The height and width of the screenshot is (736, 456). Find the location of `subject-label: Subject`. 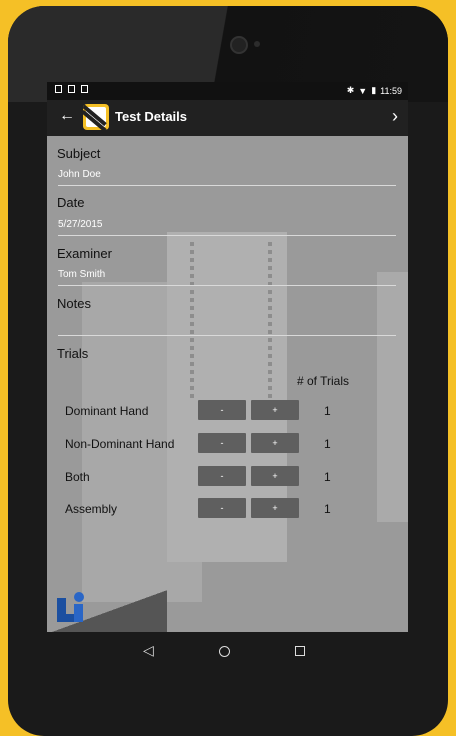

subject-label: Subject is located at coordinates (79, 153).